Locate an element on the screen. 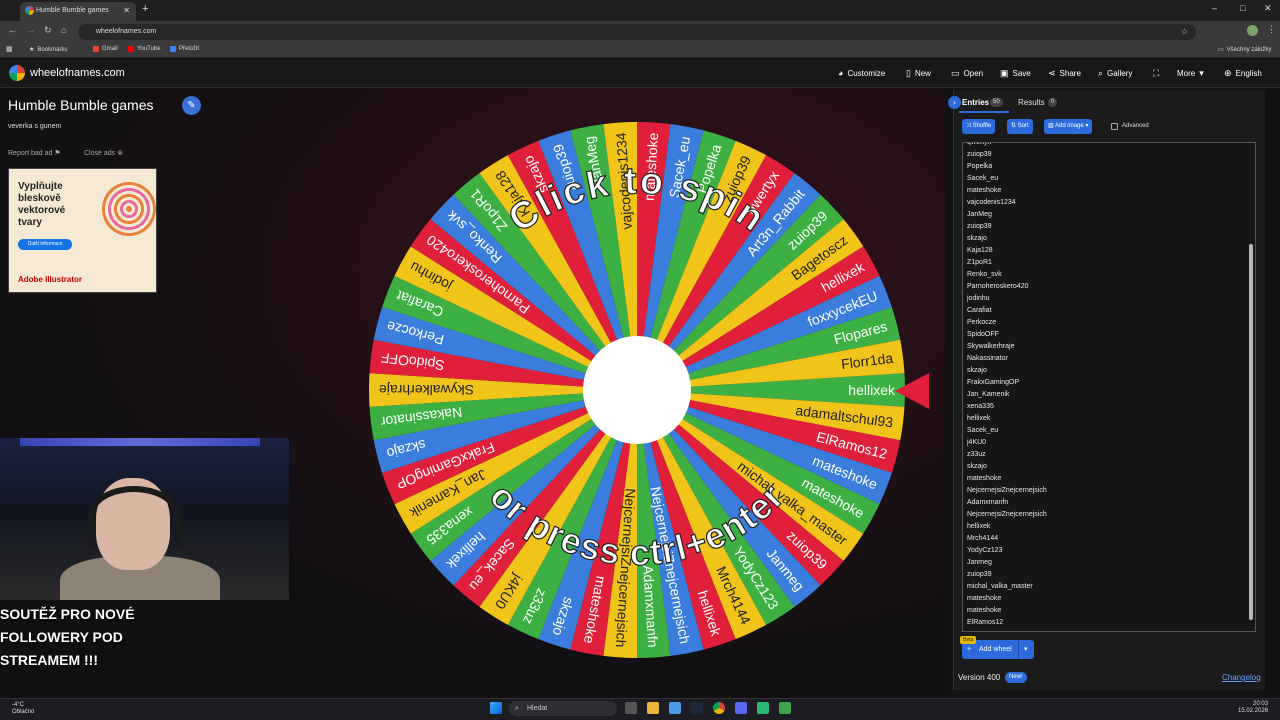 The height and width of the screenshot is (720, 1280). browser-menu-icon: ⋮ is located at coordinates (1271, 29).